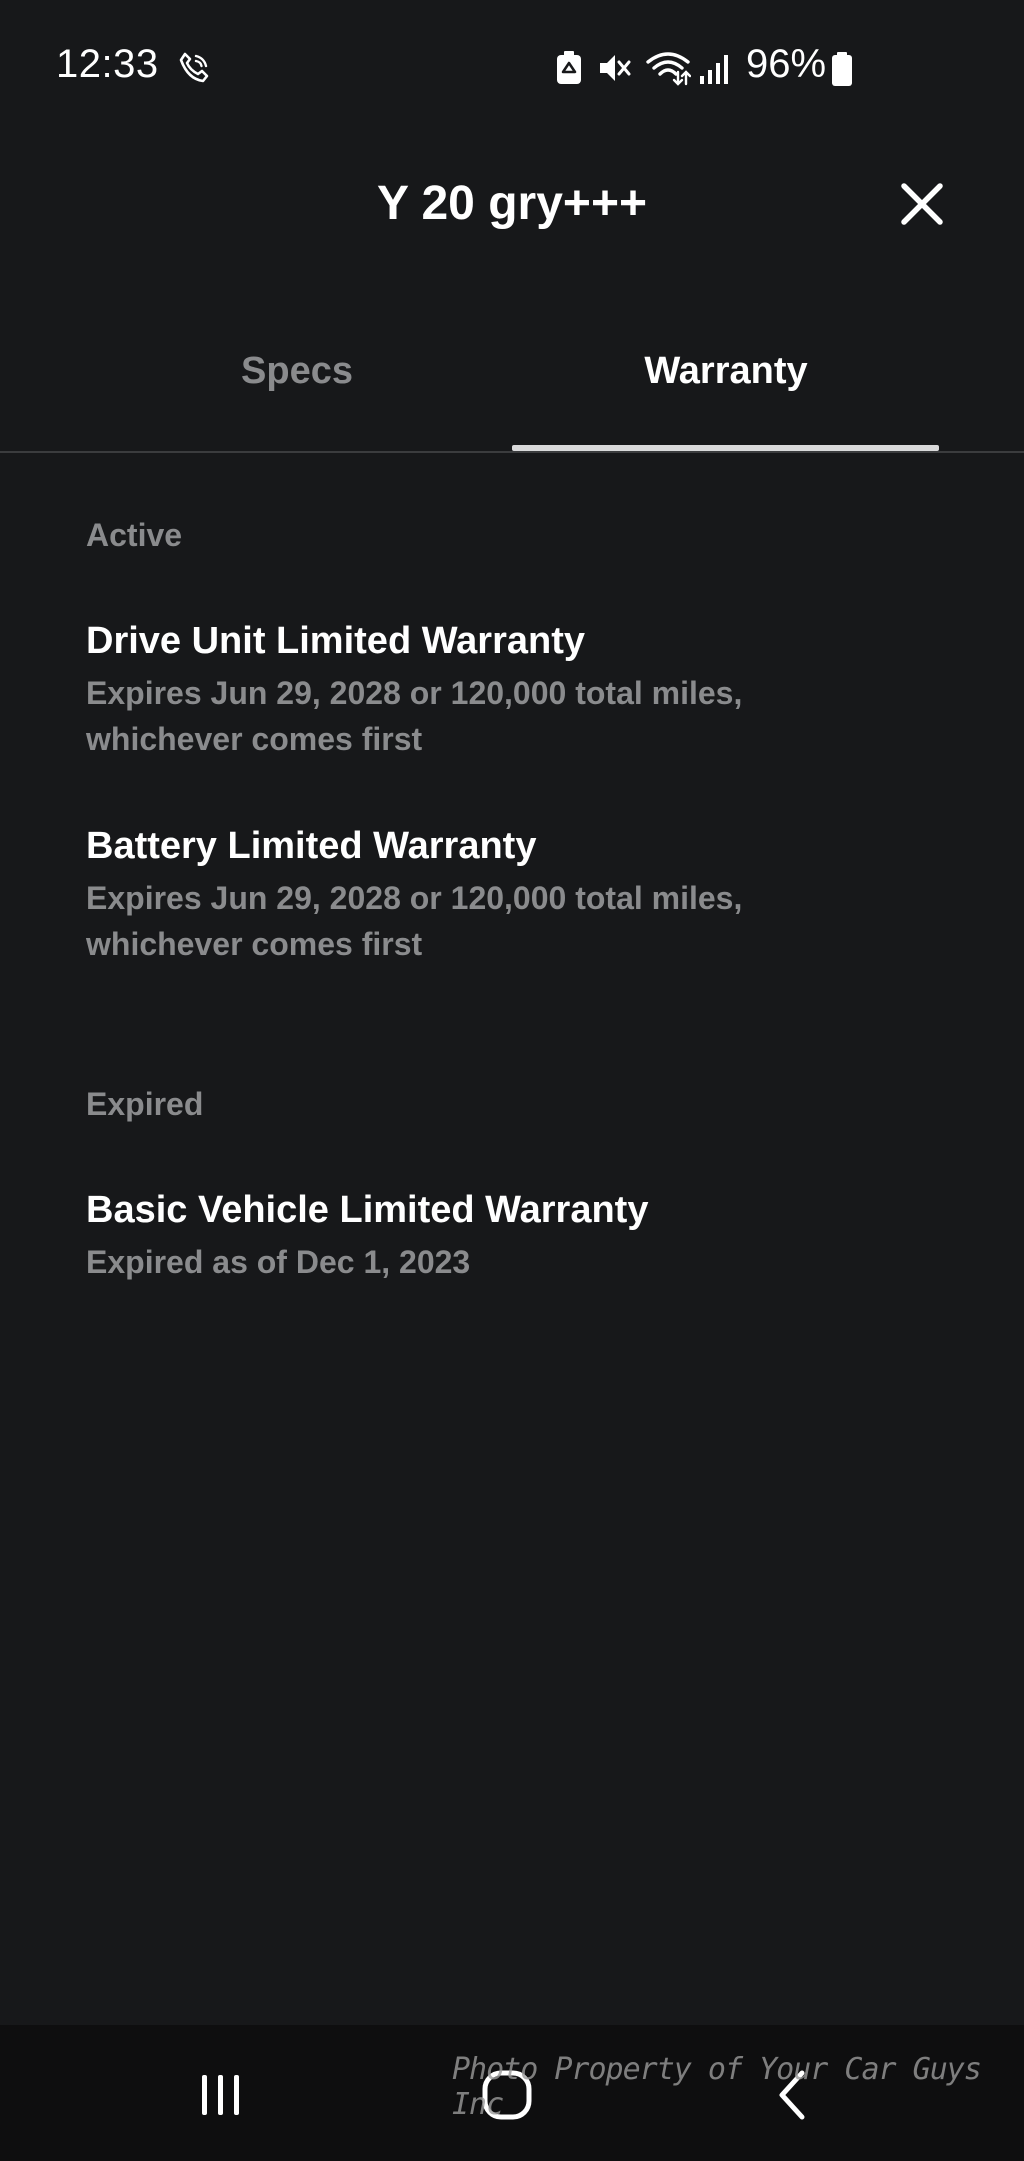  What do you see at coordinates (107, 64) in the screenshot?
I see `status-time: 12:33` at bounding box center [107, 64].